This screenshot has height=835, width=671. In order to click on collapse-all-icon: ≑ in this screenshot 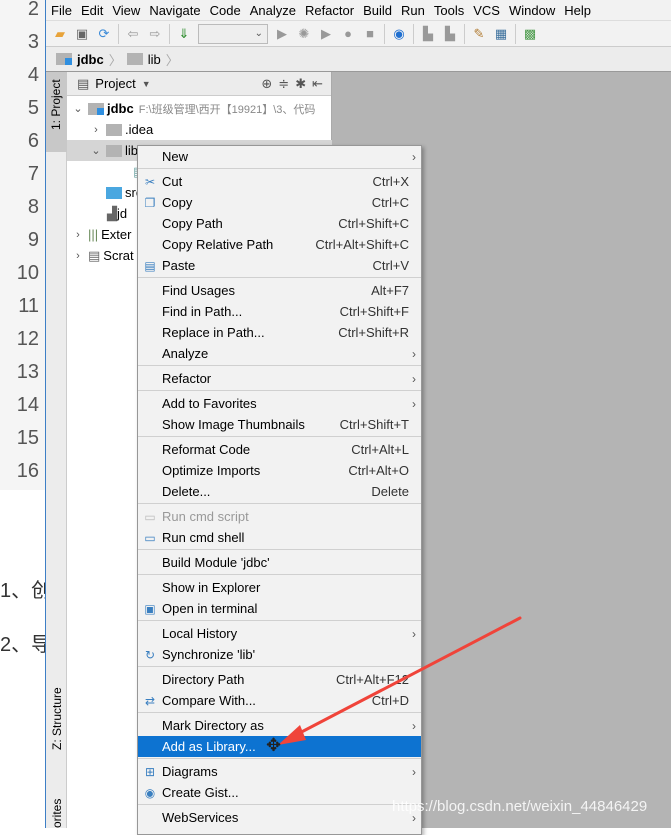, I will do `click(283, 84)`.